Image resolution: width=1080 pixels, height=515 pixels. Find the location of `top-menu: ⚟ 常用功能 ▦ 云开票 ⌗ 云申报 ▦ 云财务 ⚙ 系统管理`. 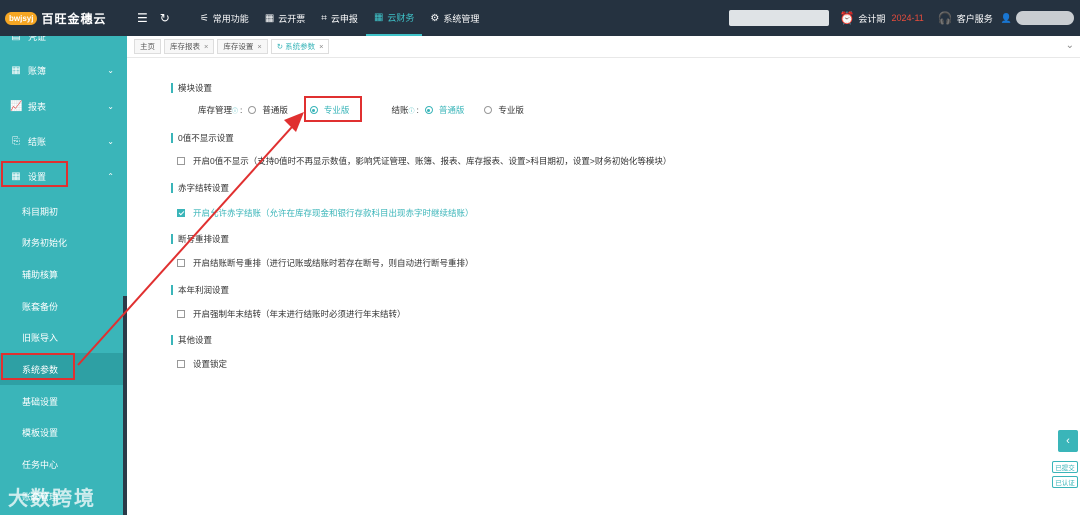

top-menu: ⚟ 常用功能 ▦ 云开票 ⌗ 云申报 ▦ 云财务 ⚙ 系统管理 is located at coordinates (340, 18).